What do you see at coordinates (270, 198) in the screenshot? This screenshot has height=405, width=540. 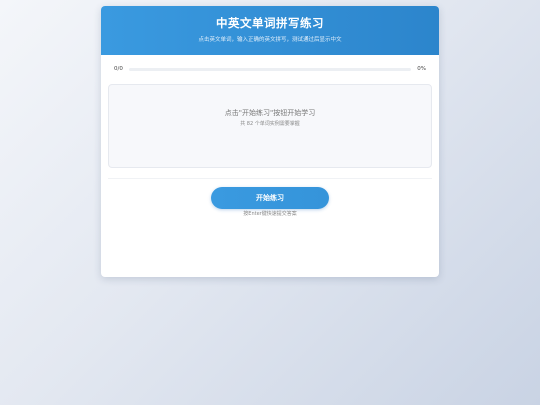 I see `start-practice-button: 开始练习` at bounding box center [270, 198].